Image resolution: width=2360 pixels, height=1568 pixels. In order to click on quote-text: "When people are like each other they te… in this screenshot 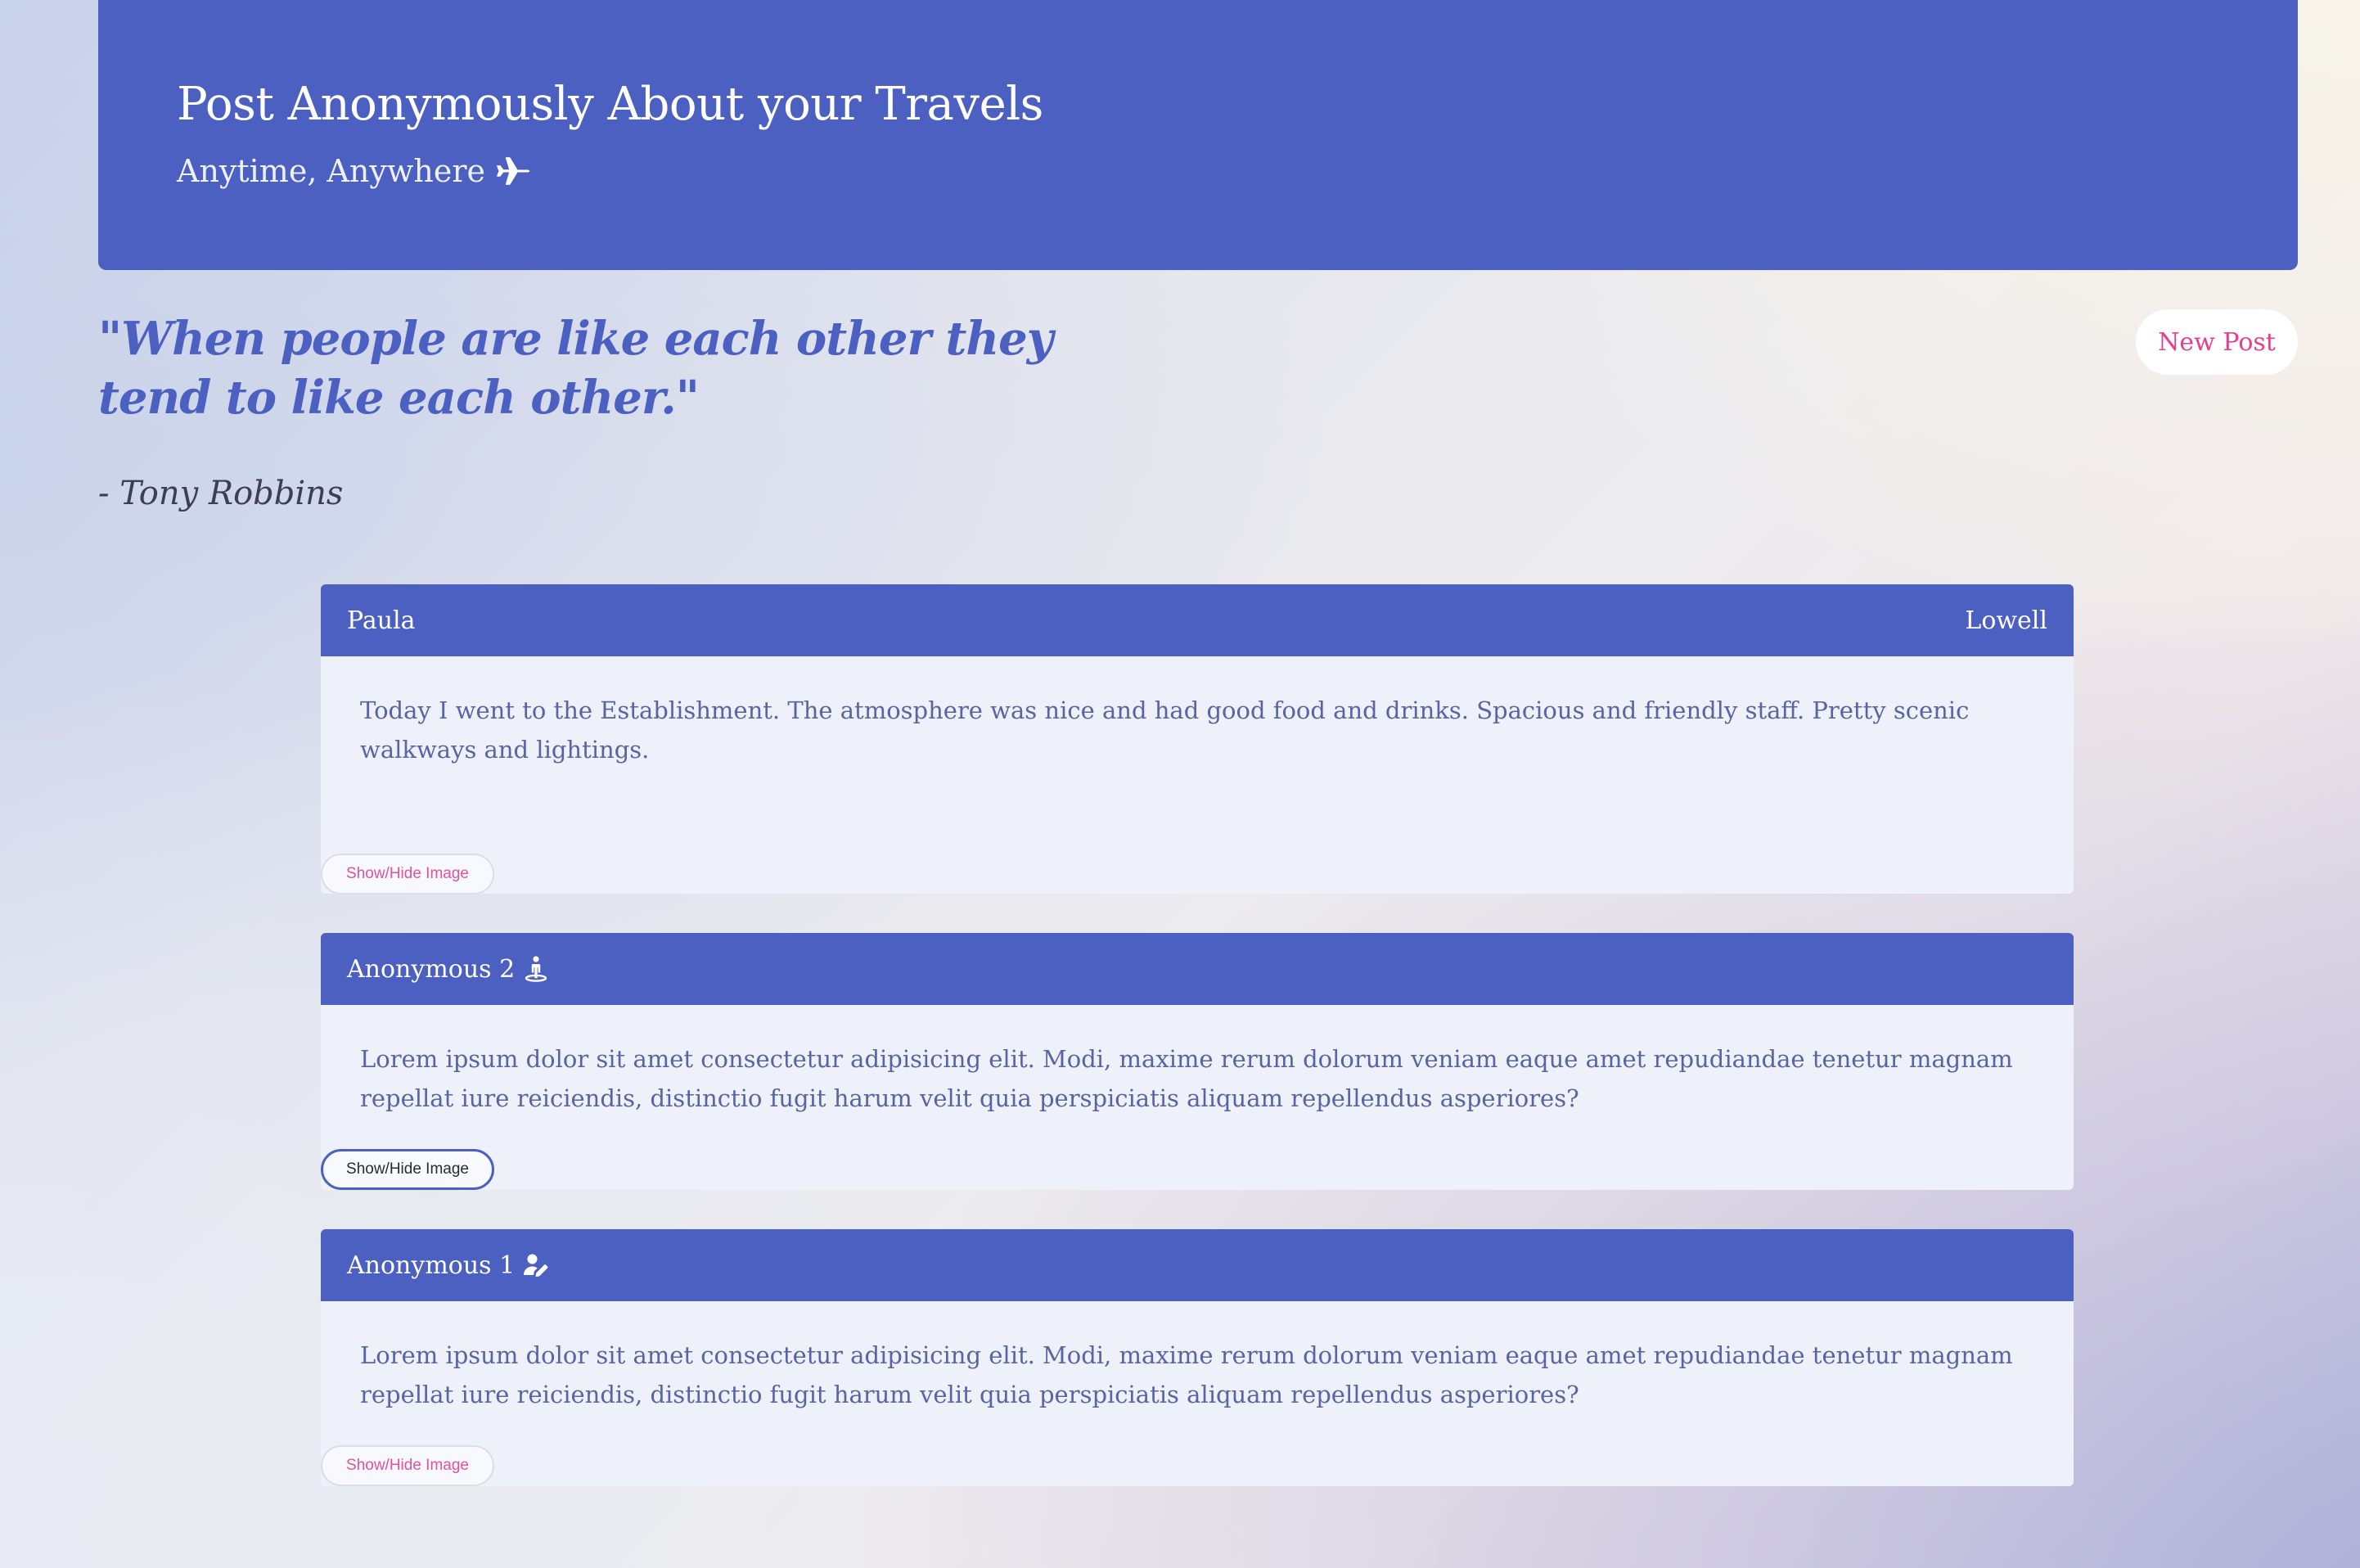, I will do `click(575, 368)`.